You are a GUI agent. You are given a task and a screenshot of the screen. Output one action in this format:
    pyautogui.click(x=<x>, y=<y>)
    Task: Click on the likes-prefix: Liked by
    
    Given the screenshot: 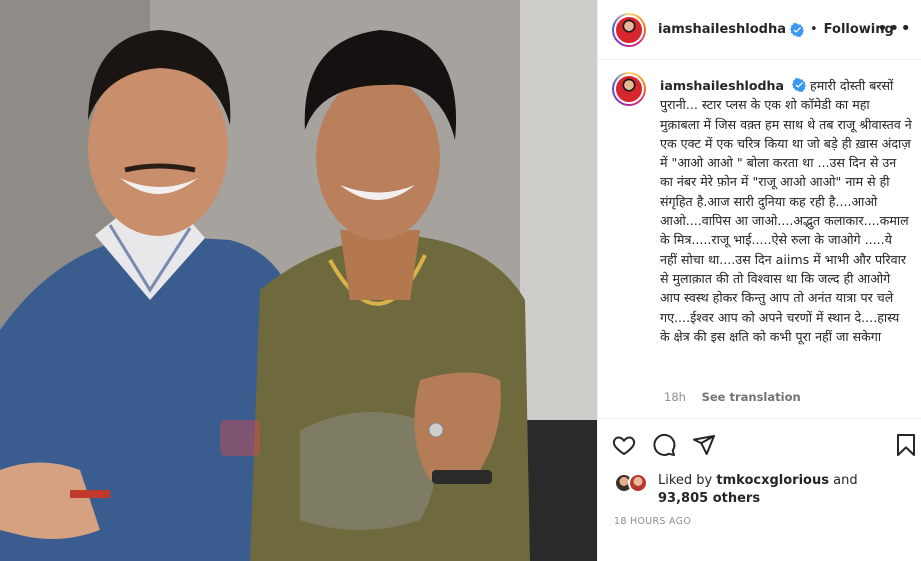 What is the action you would take?
    pyautogui.click(x=685, y=480)
    